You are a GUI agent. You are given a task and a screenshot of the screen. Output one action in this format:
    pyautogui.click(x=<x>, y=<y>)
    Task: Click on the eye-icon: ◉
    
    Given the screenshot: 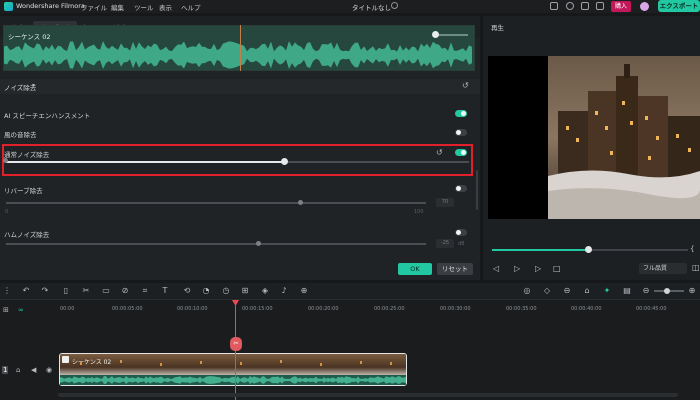 What is the action you would take?
    pyautogui.click(x=49, y=370)
    